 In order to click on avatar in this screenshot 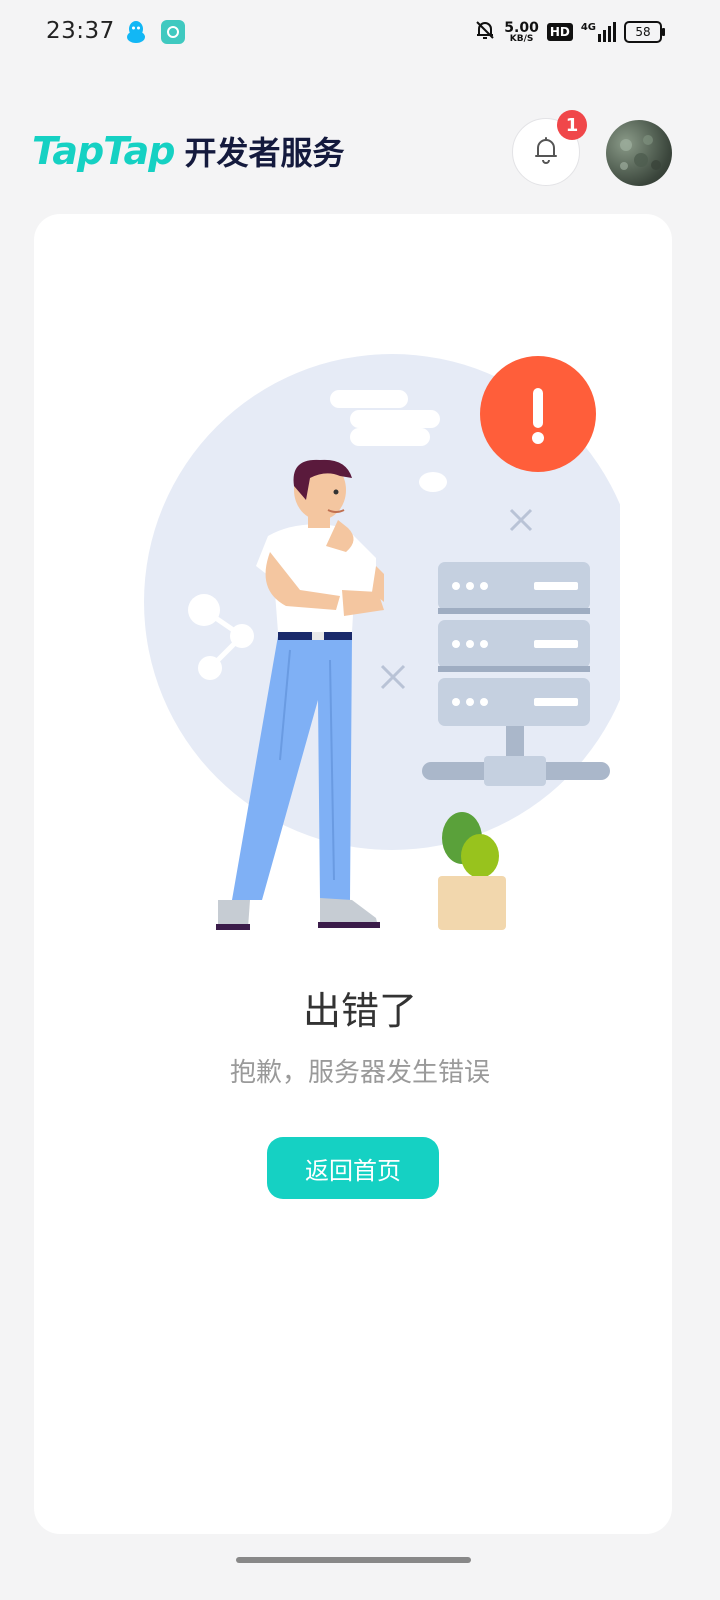, I will do `click(639, 153)`.